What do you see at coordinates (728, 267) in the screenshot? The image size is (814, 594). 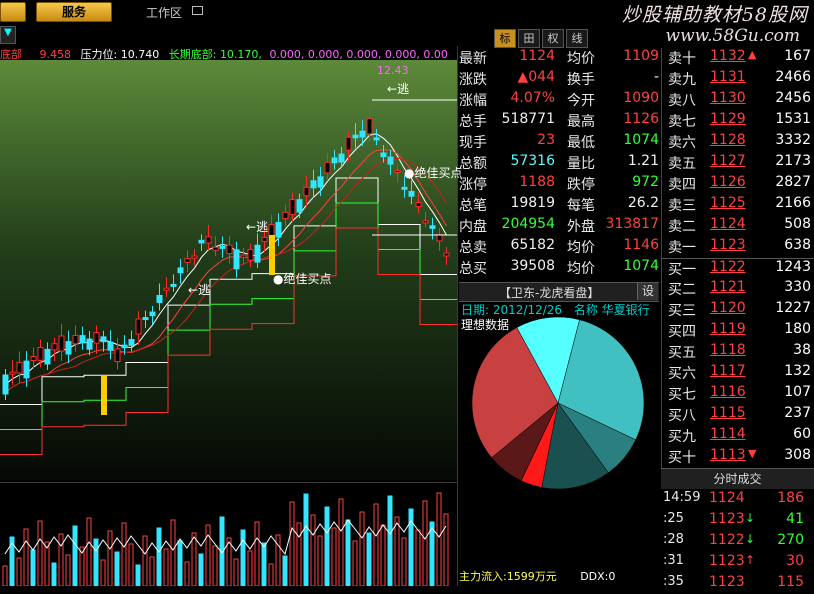 I see `book-price: 1122` at bounding box center [728, 267].